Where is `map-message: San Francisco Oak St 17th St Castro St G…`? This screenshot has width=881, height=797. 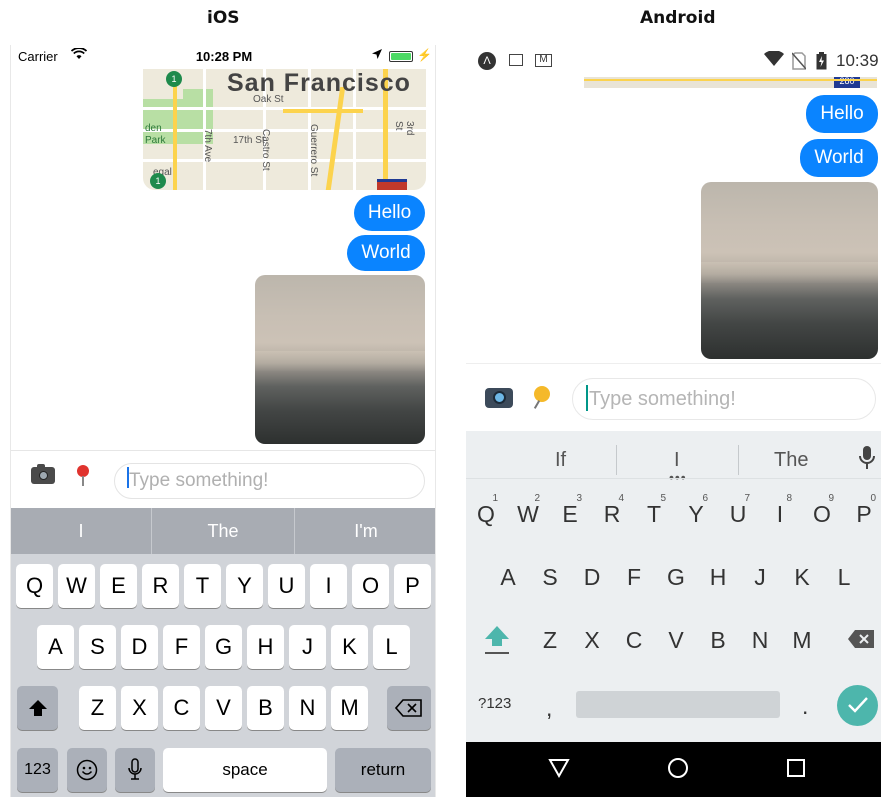 map-message: San Francisco Oak St 17th St Castro St G… is located at coordinates (284, 129).